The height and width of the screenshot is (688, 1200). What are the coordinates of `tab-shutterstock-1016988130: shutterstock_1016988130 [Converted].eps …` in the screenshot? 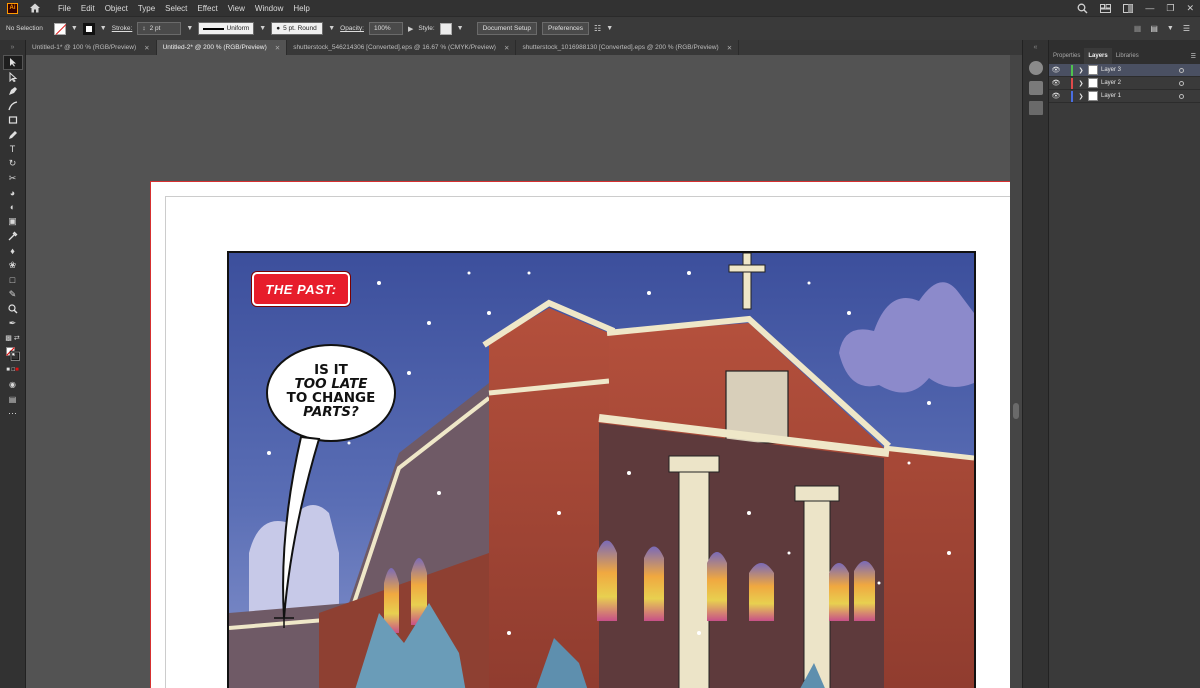 It's located at (628, 47).